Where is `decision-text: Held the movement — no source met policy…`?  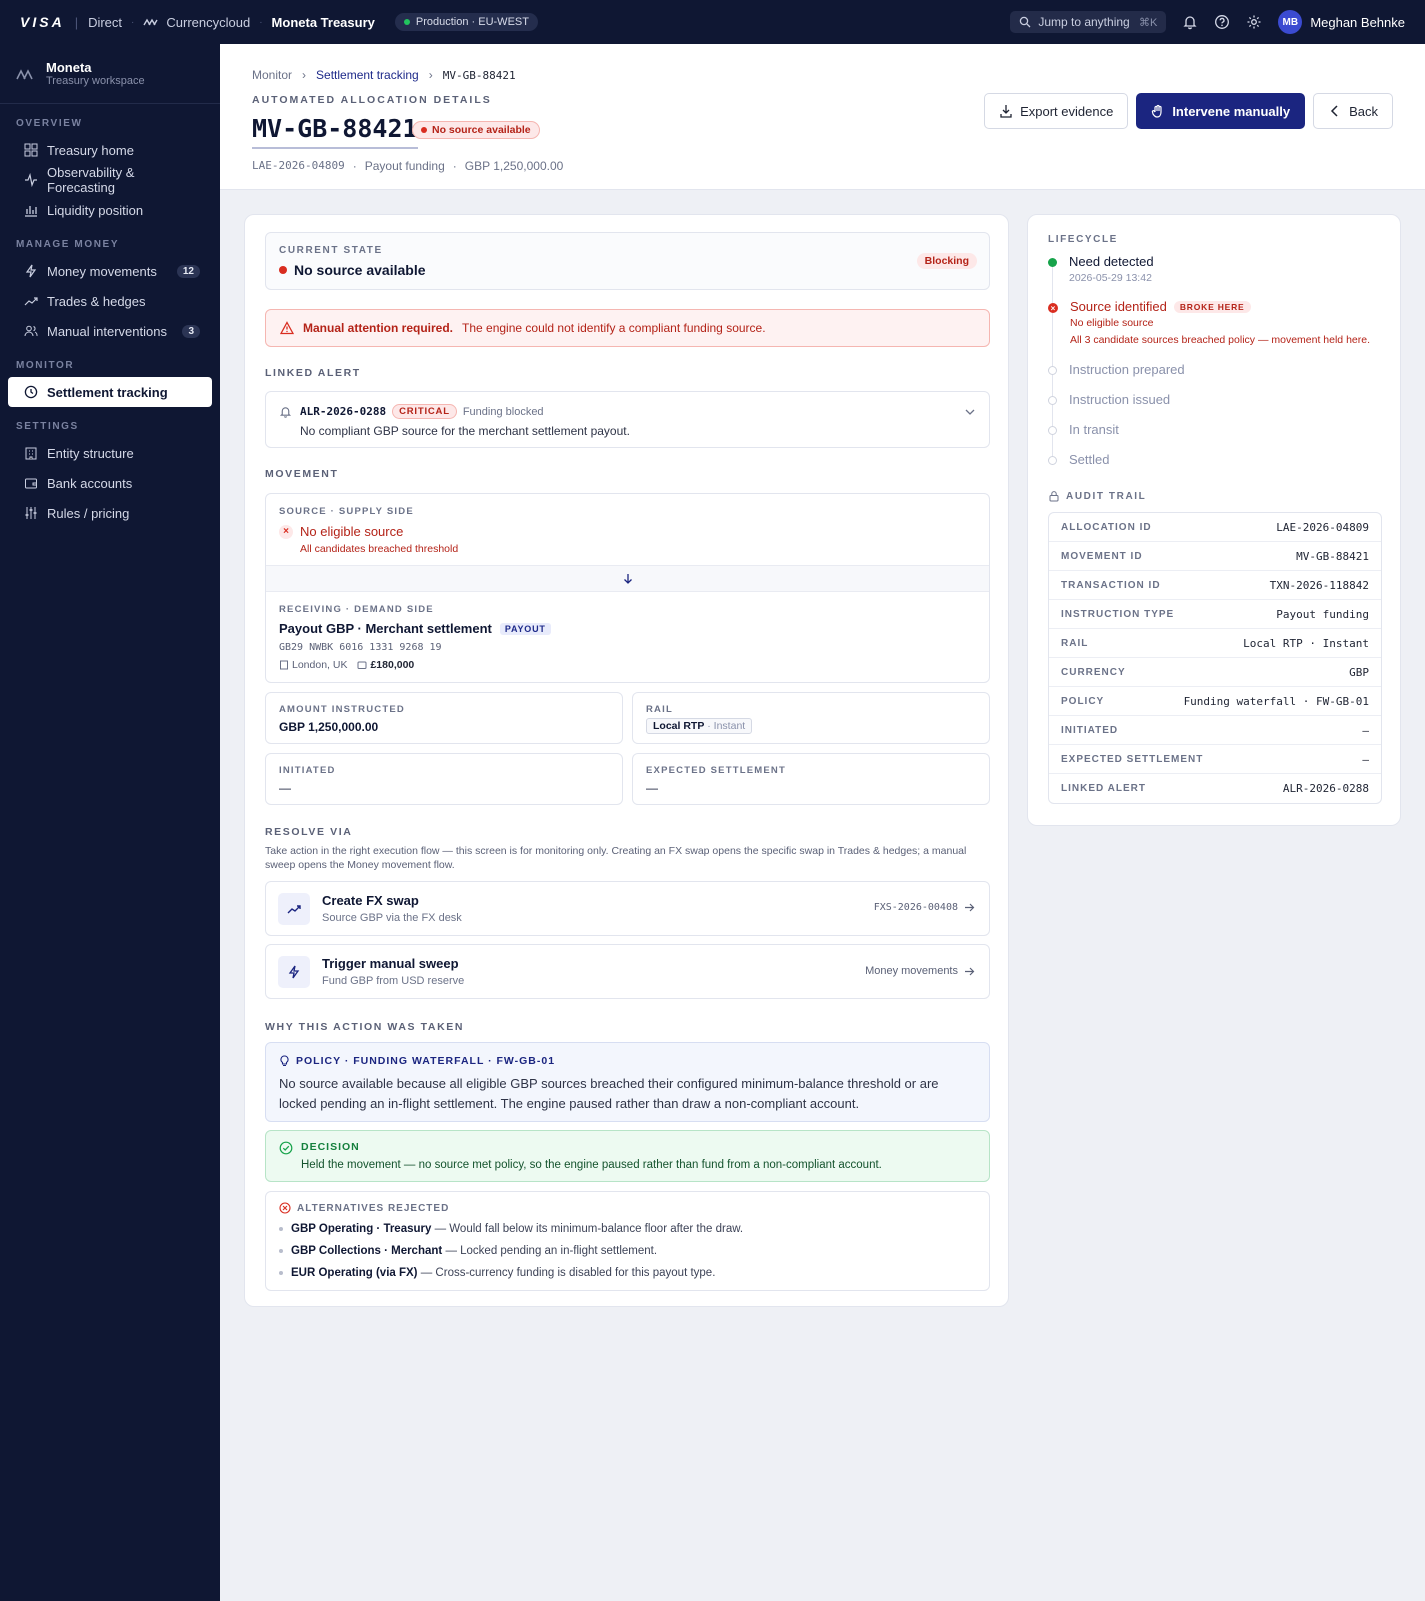 decision-text: Held the movement — no source met policy… is located at coordinates (591, 1165).